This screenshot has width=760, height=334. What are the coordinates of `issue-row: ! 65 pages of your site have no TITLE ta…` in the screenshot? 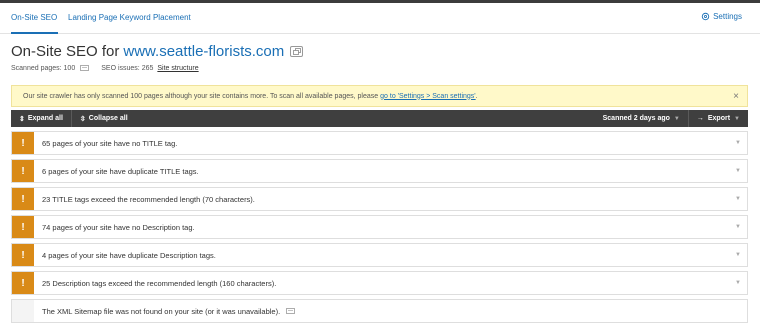 It's located at (379, 143).